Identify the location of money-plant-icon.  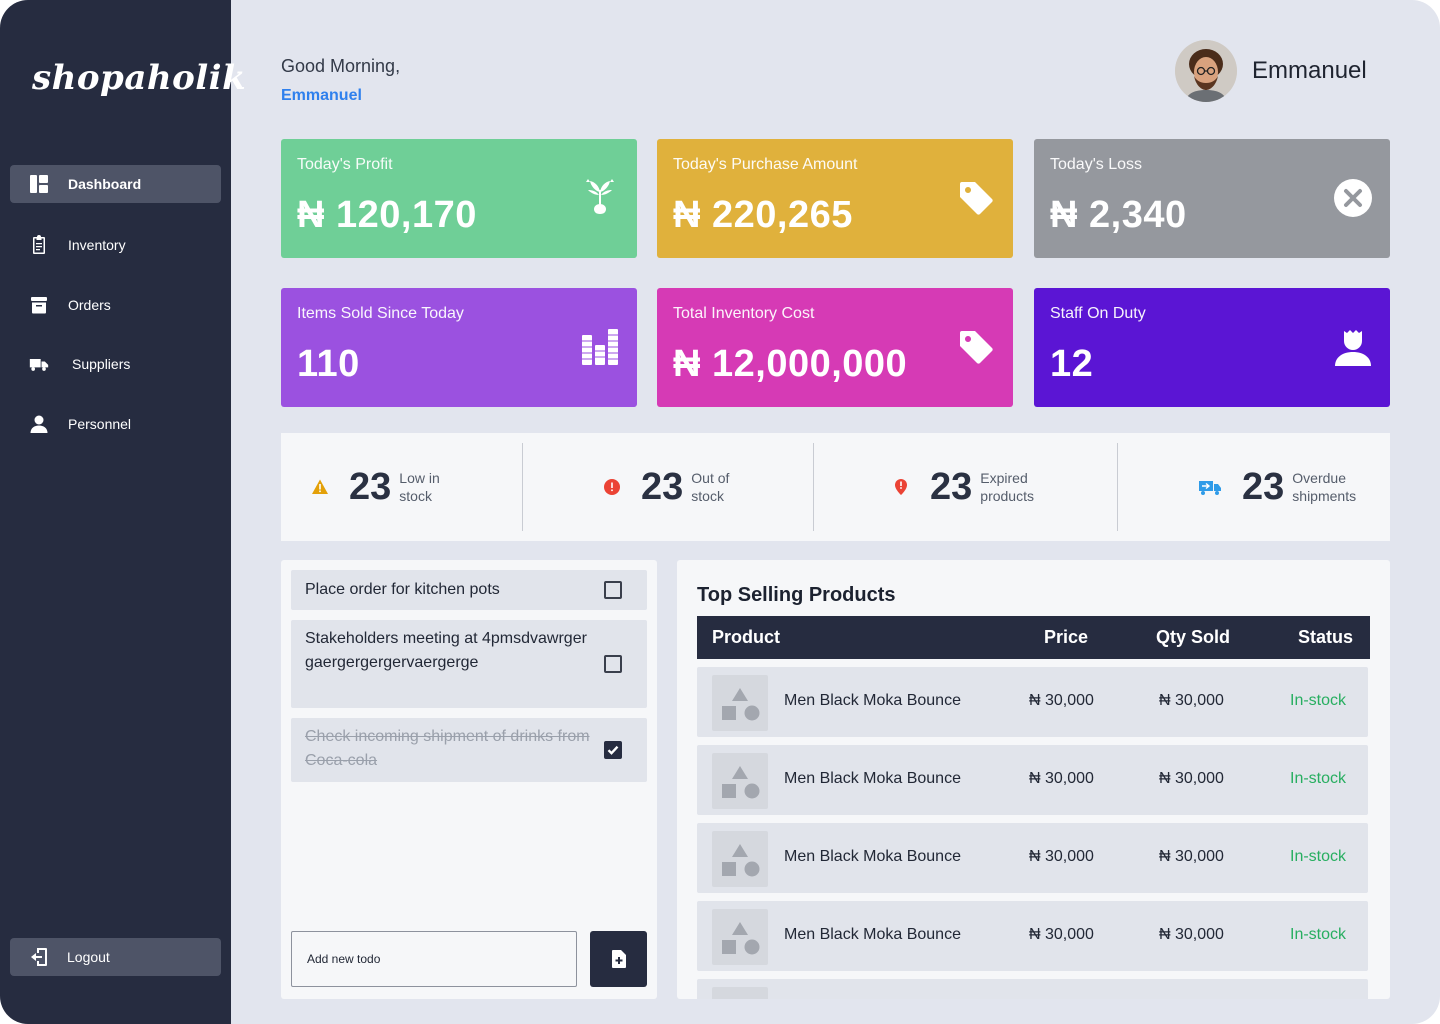
(600, 196).